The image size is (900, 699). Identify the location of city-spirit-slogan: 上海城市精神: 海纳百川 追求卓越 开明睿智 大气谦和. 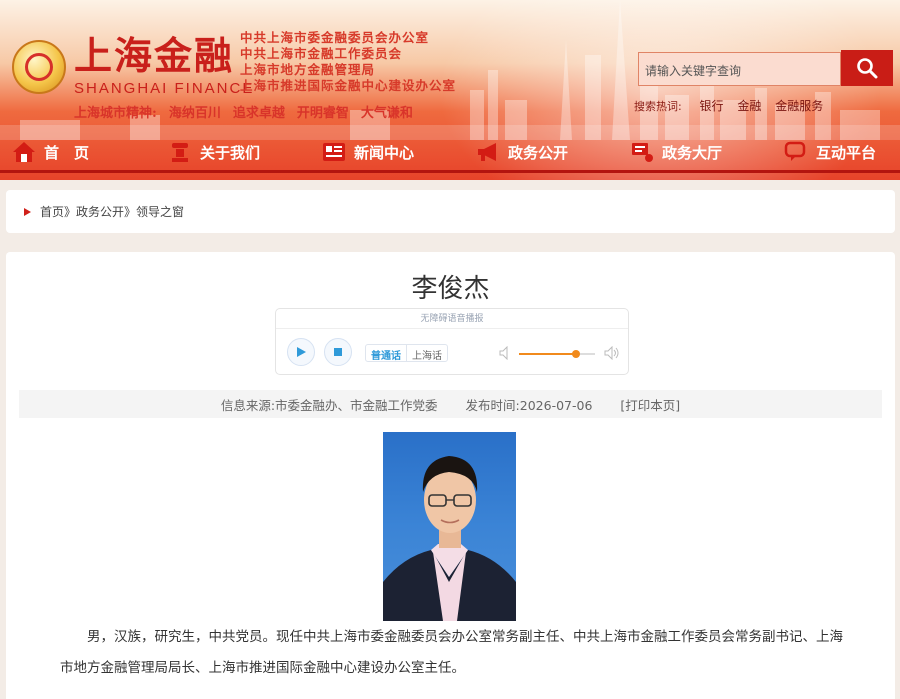
(249, 111).